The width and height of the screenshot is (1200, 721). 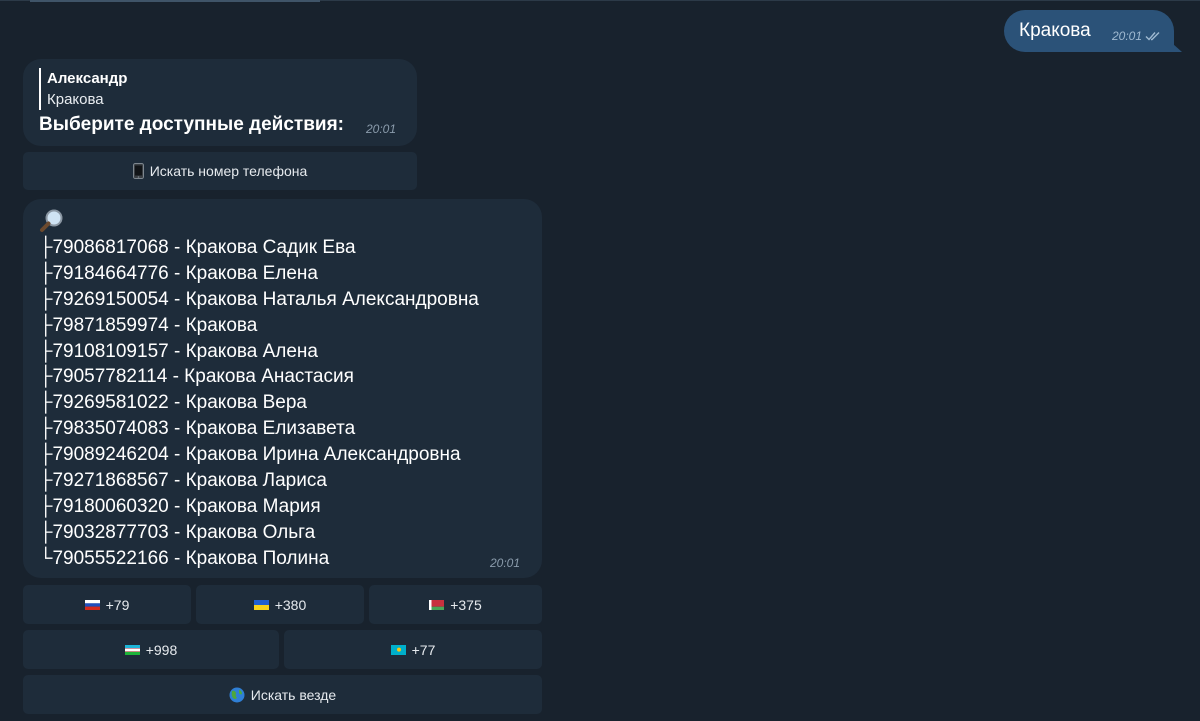 What do you see at coordinates (197, 247) in the screenshot?
I see `result-item: ├79086817068 - Кракова Садик Ева` at bounding box center [197, 247].